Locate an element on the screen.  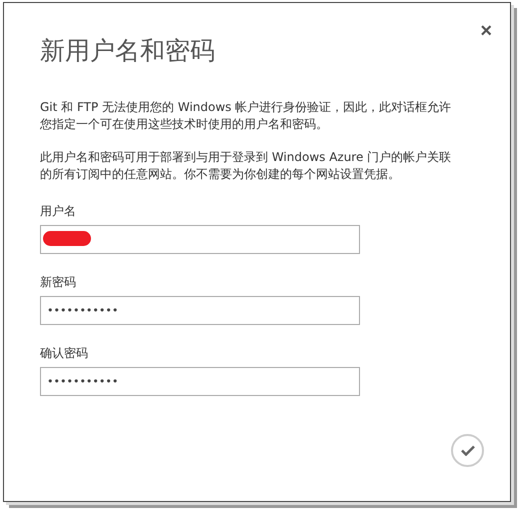
input-field is located at coordinates (200, 239).